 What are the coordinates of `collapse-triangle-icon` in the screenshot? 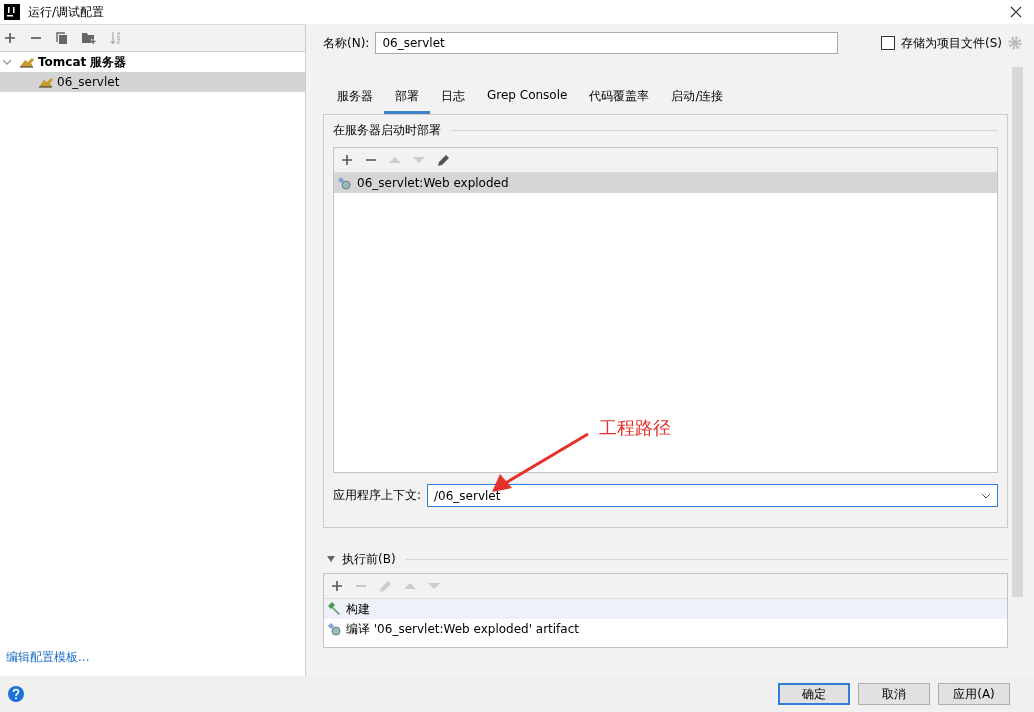 It's located at (331, 559).